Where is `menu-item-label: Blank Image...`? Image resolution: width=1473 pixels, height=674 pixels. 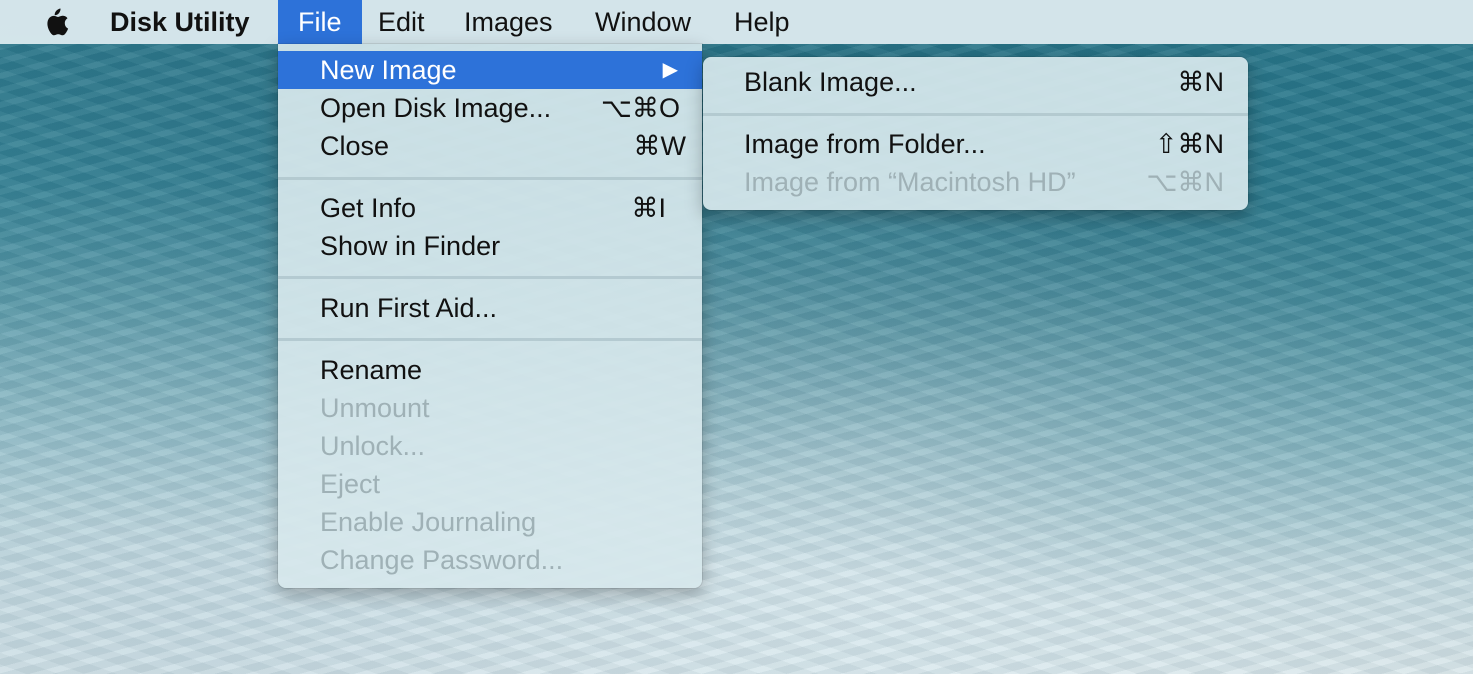 menu-item-label: Blank Image... is located at coordinates (830, 82).